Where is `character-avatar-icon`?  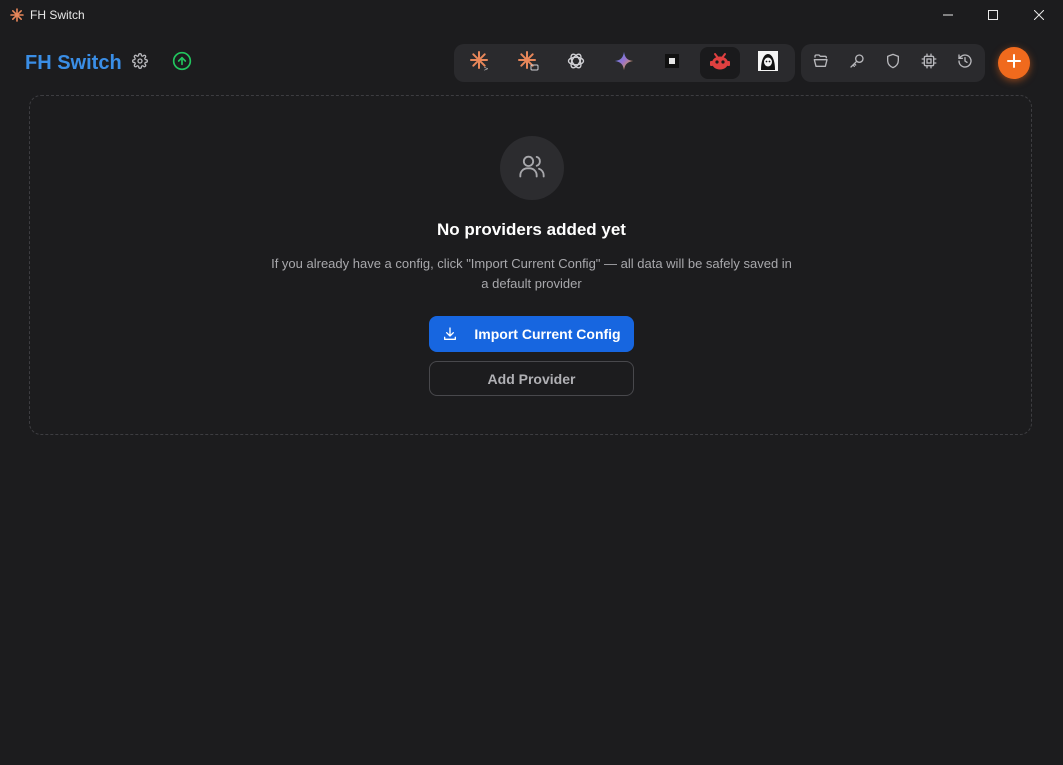 character-avatar-icon is located at coordinates (768, 63).